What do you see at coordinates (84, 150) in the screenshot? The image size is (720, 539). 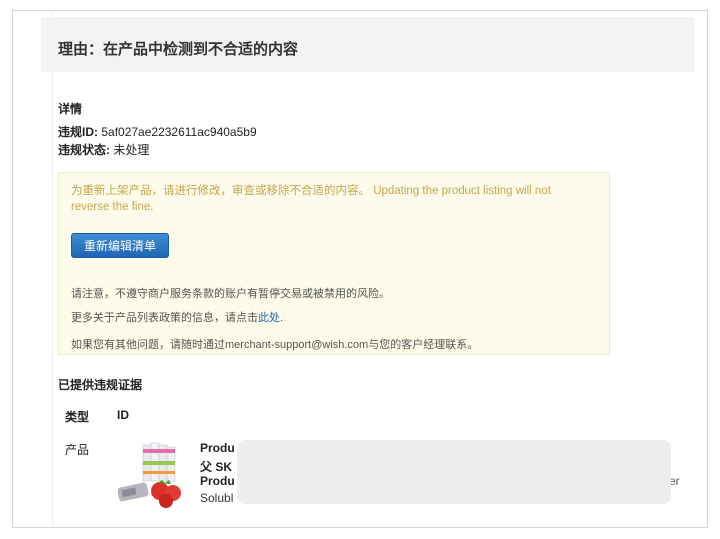 I see `violation-status-label: 违规状态:` at bounding box center [84, 150].